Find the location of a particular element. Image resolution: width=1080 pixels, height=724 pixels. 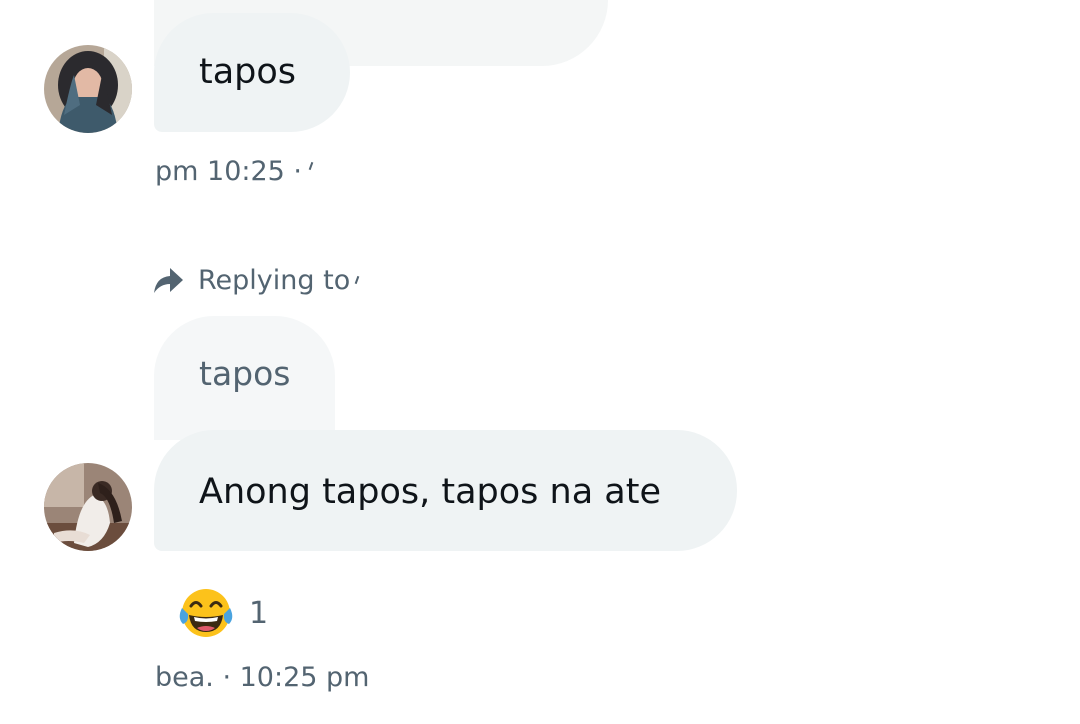

replying-to-indicator: Replying to is located at coordinates (256, 280).